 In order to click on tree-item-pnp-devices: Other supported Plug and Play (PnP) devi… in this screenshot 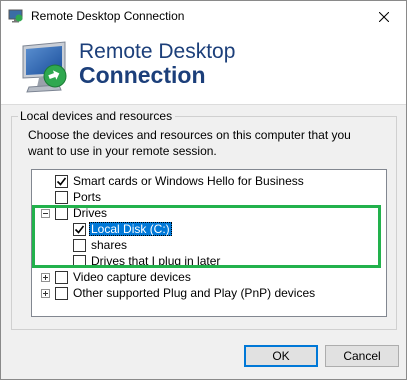, I will do `click(186, 293)`.